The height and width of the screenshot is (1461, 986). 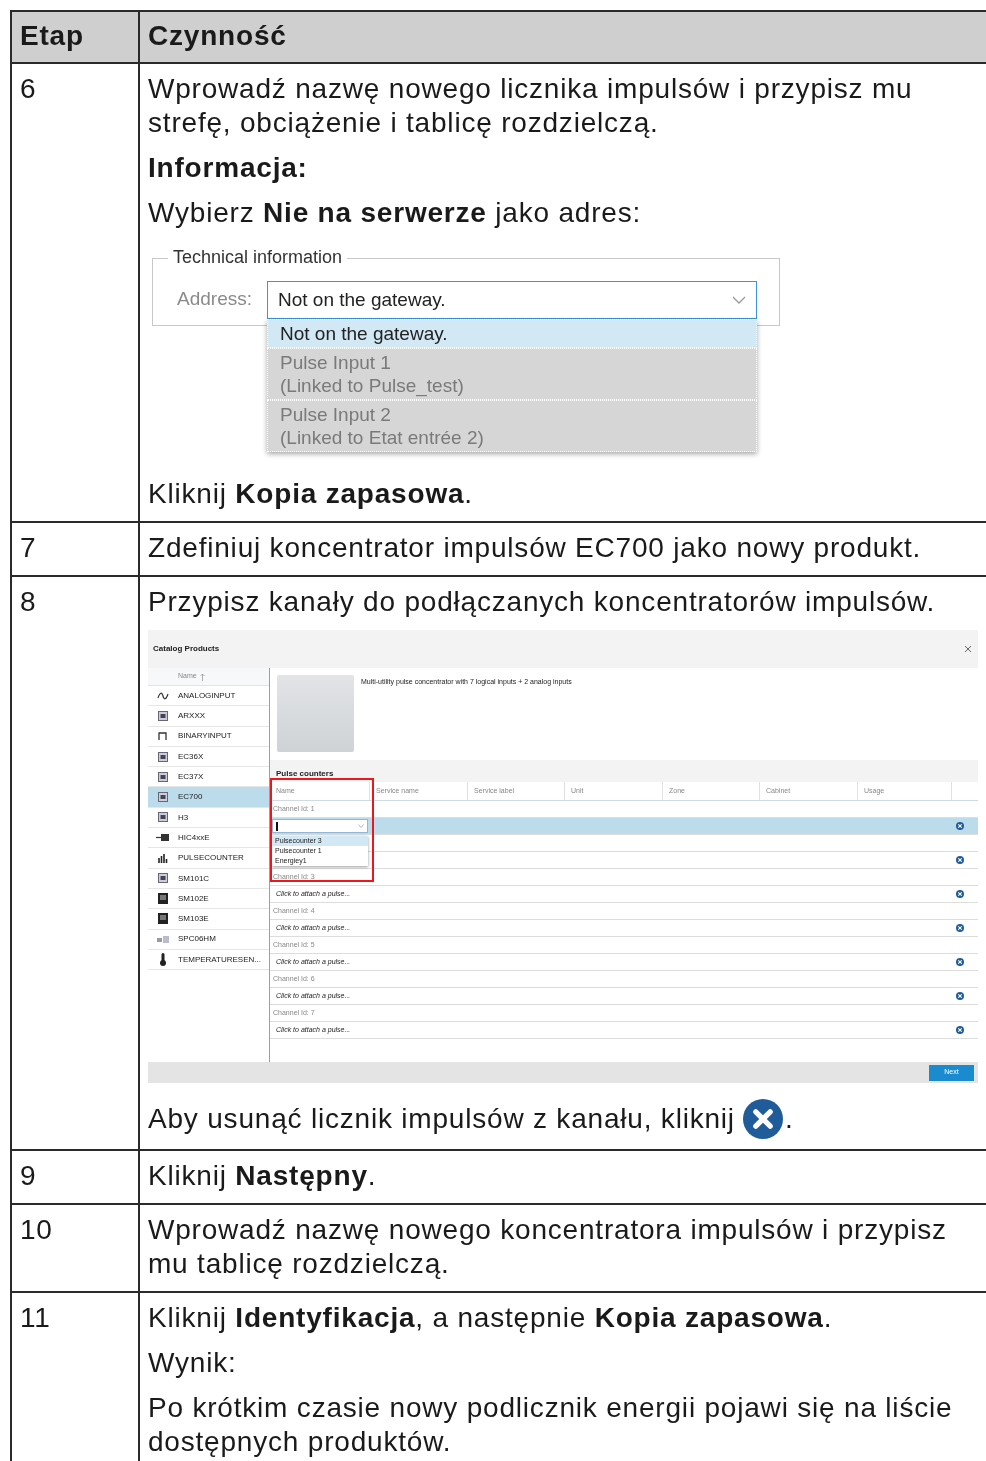 I want to click on address-label: Address:, so click(x=214, y=299).